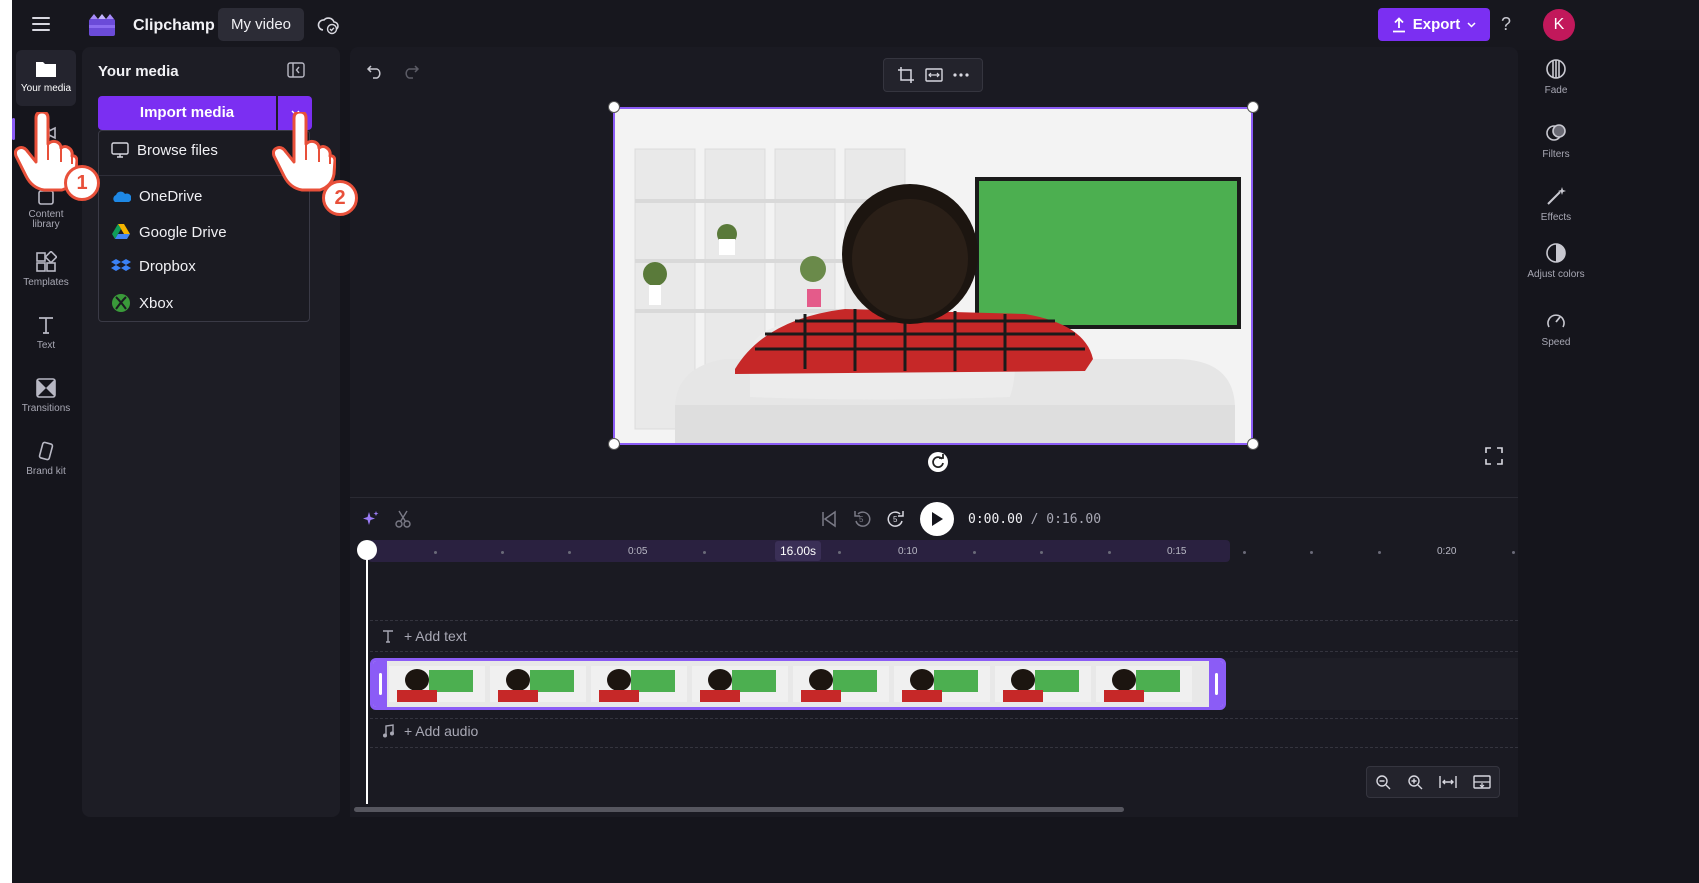  What do you see at coordinates (46, 78) in the screenshot?
I see `sidebar-item-your-media: Your media` at bounding box center [46, 78].